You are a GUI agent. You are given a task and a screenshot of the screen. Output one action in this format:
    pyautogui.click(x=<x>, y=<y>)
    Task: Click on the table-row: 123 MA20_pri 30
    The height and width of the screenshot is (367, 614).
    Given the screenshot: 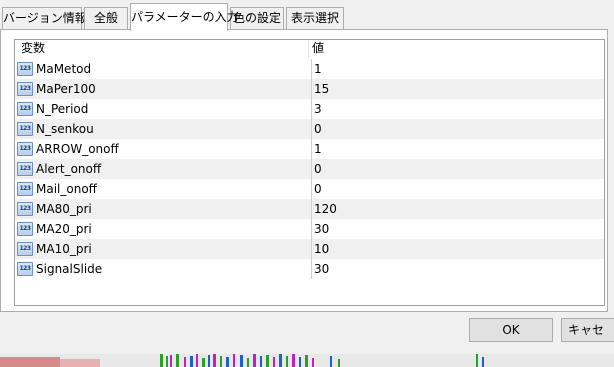 What is the action you would take?
    pyautogui.click(x=309, y=229)
    